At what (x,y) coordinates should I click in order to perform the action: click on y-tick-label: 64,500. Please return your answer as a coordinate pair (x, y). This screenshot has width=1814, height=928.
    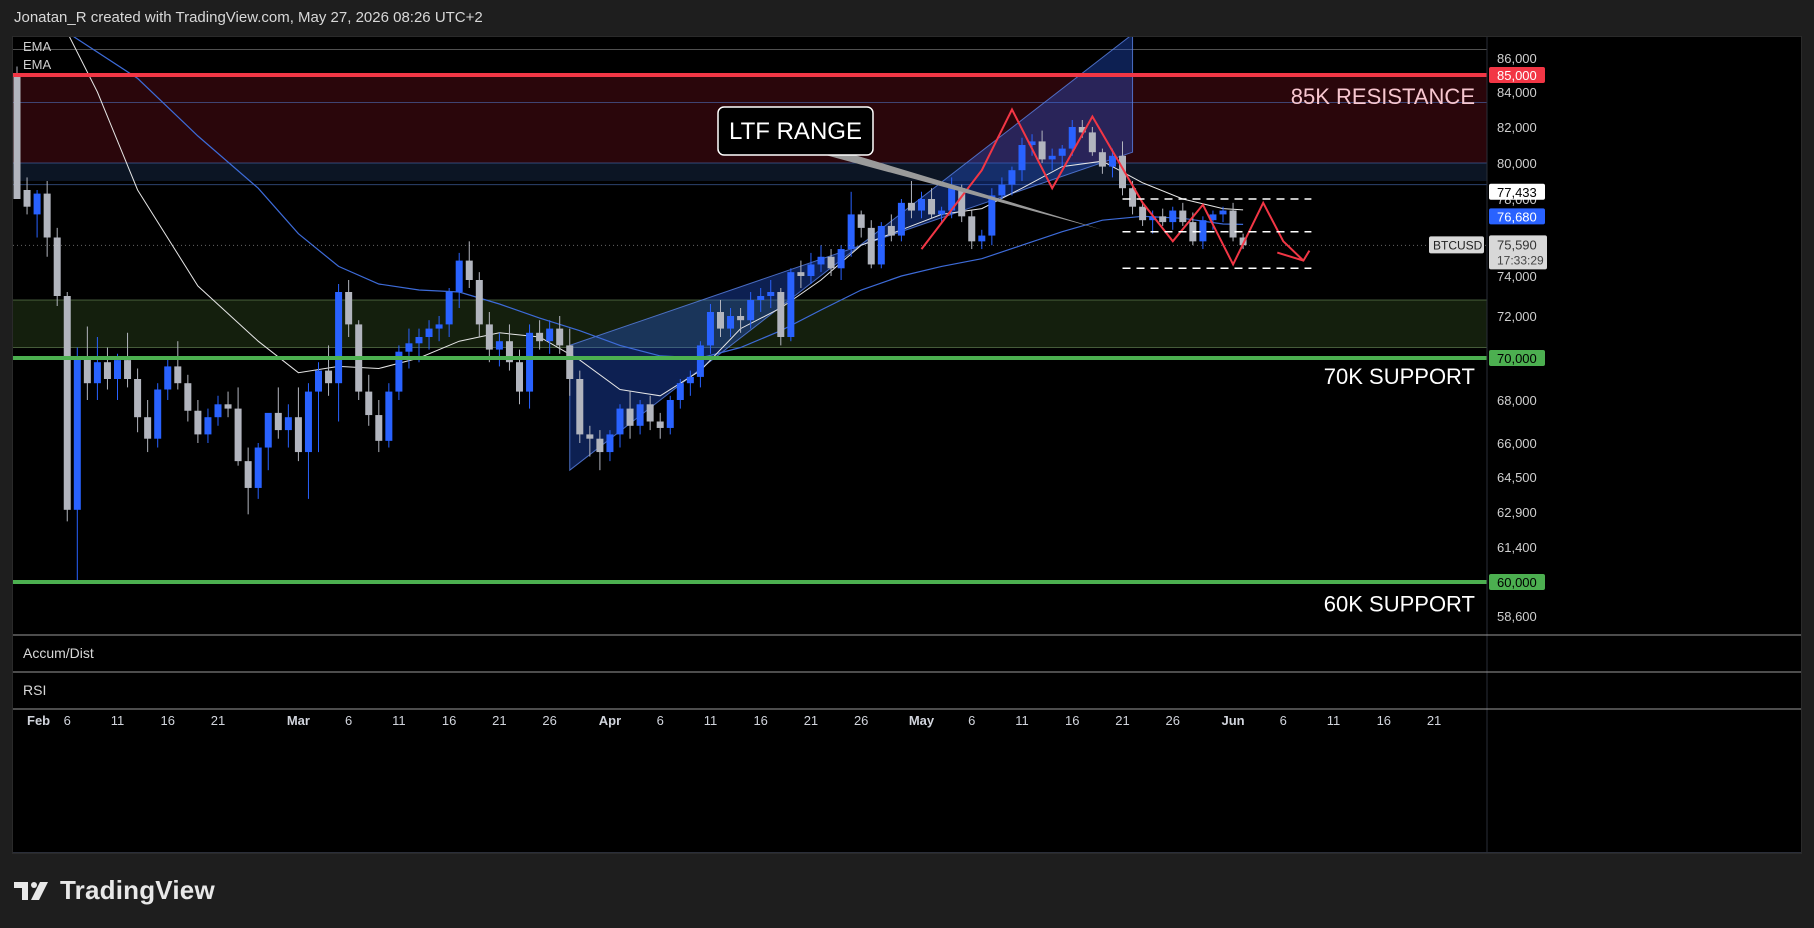
    Looking at the image, I should click on (1517, 477).